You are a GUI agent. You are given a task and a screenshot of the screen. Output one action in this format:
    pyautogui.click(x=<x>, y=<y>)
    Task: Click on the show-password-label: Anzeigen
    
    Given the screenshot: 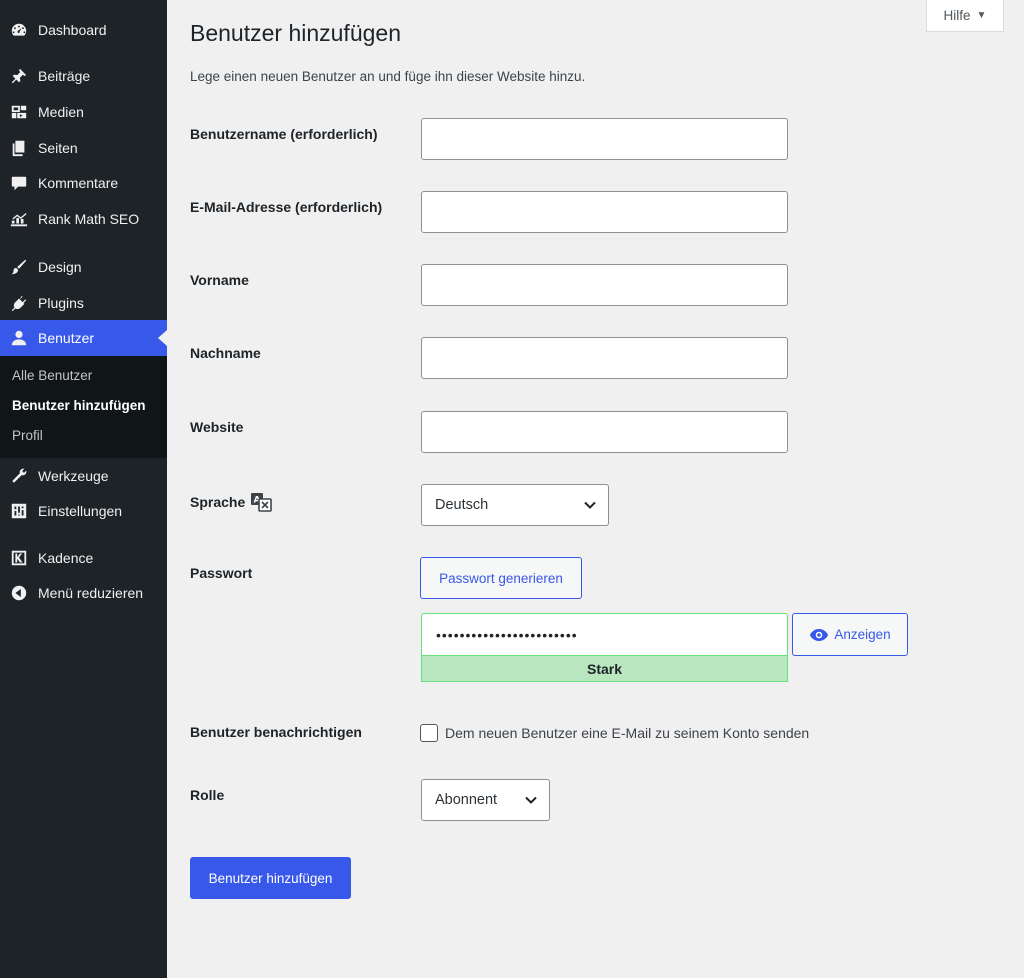 What is the action you would take?
    pyautogui.click(x=862, y=634)
    